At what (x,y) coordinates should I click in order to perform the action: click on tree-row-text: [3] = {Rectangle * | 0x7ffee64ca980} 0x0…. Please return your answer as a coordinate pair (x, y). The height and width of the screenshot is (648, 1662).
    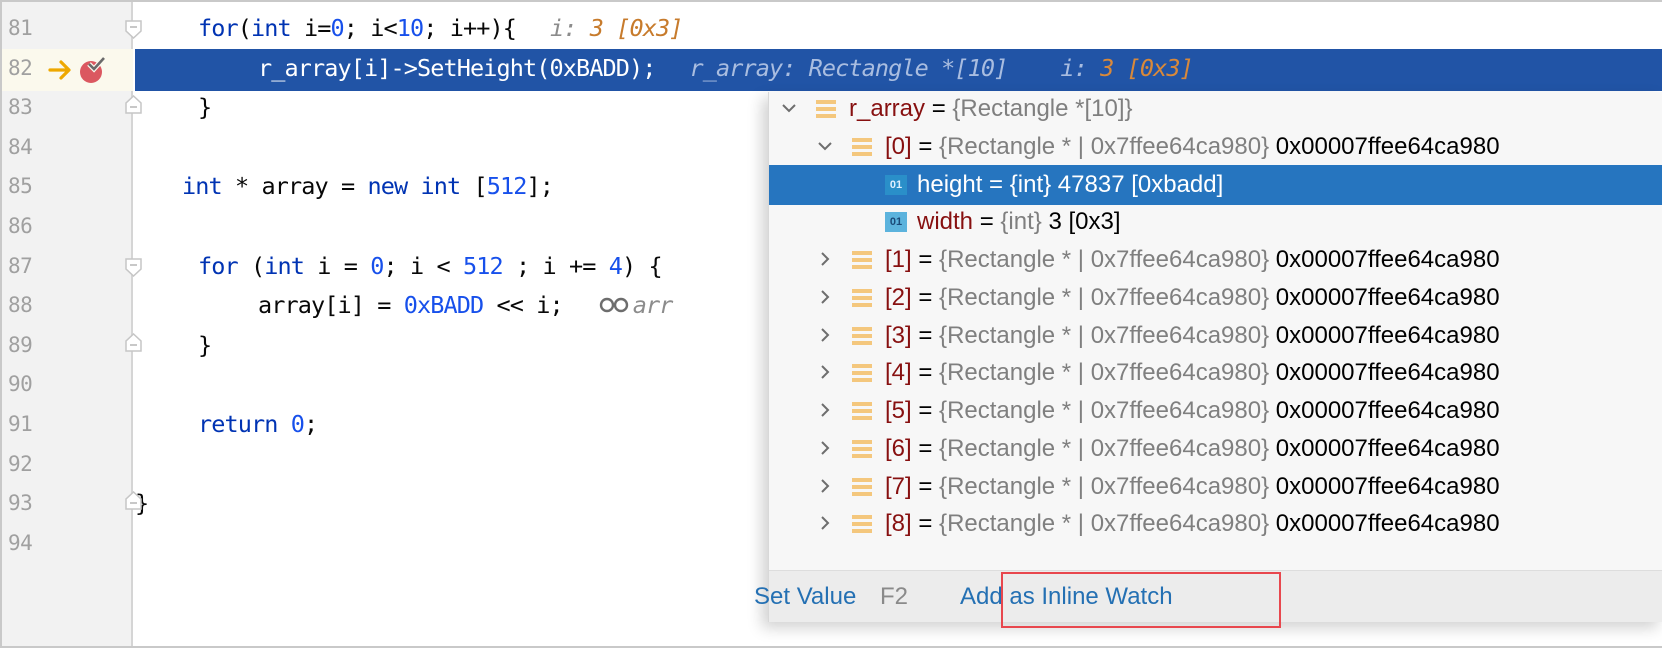
    Looking at the image, I should click on (1192, 336).